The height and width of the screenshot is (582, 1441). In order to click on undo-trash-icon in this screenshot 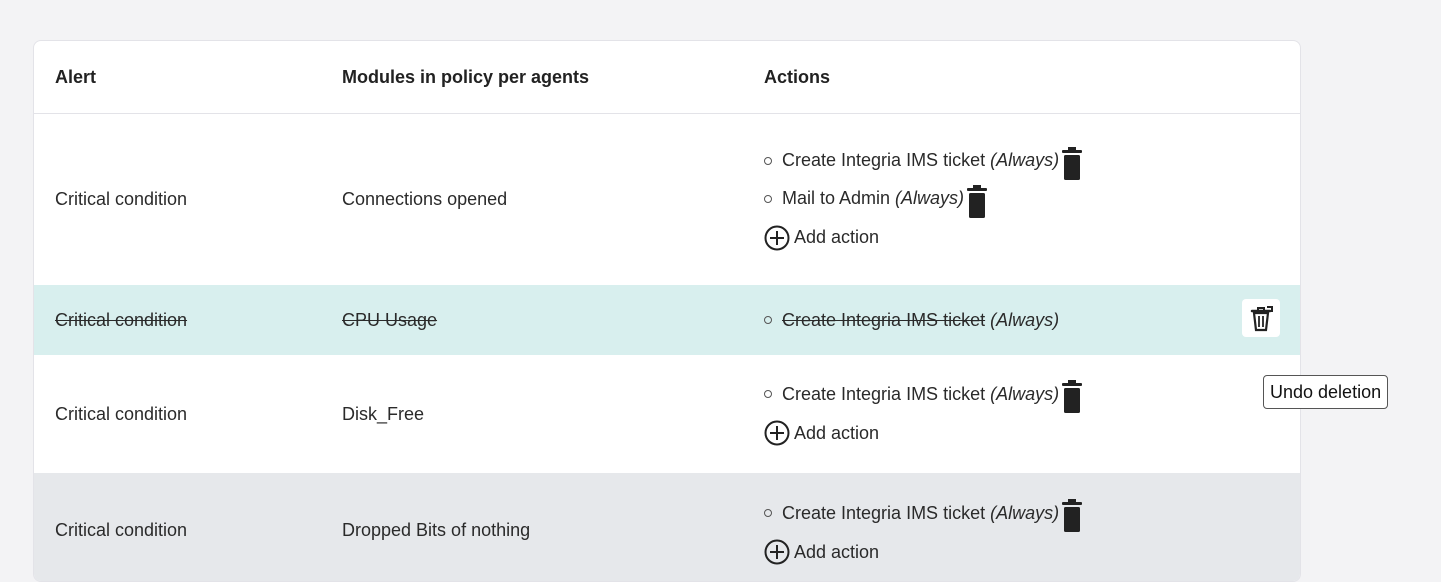, I will do `click(1261, 319)`.